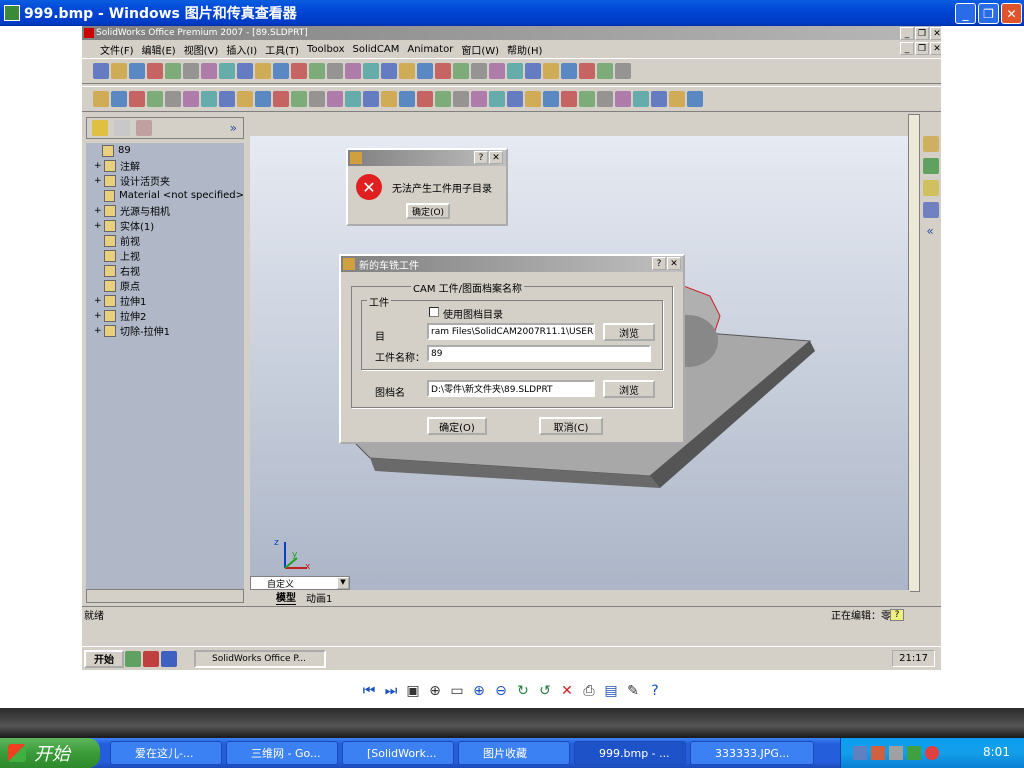 The image size is (1024, 768). What do you see at coordinates (122, 128) in the screenshot?
I see `property-tab-icon` at bounding box center [122, 128].